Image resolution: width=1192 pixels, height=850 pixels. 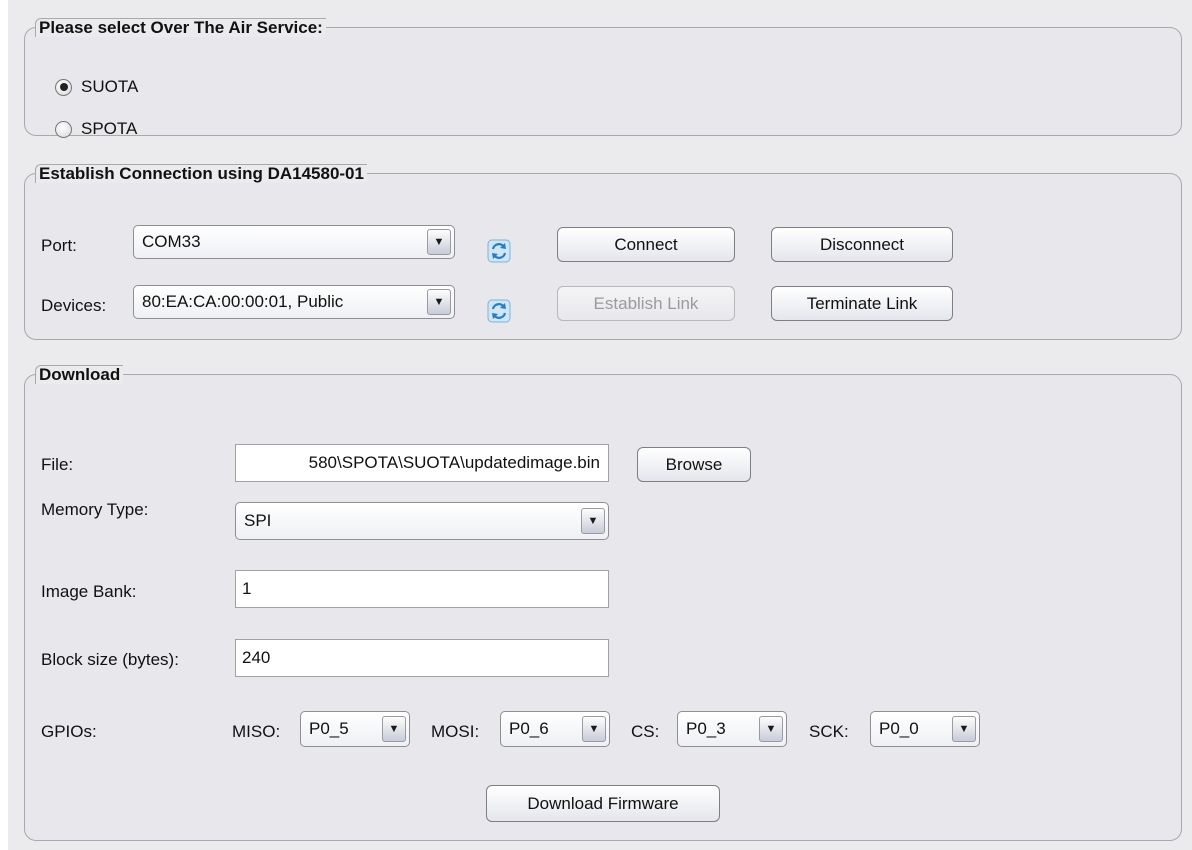 I want to click on image-bank-field: 1, so click(x=422, y=589).